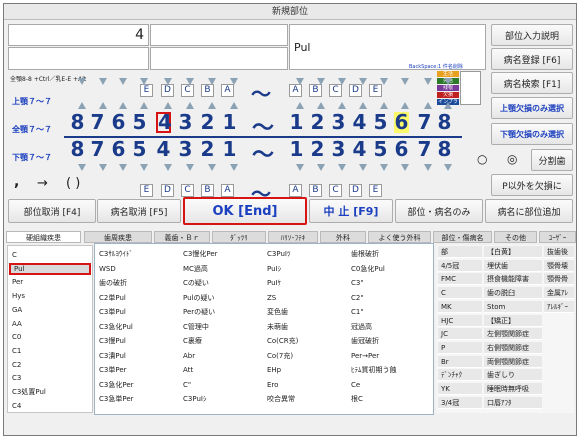 Image resolution: width=580 pixels, height=439 pixels. What do you see at coordinates (296, 122) in the screenshot?
I see `perm-upper-left-1: 1` at bounding box center [296, 122].